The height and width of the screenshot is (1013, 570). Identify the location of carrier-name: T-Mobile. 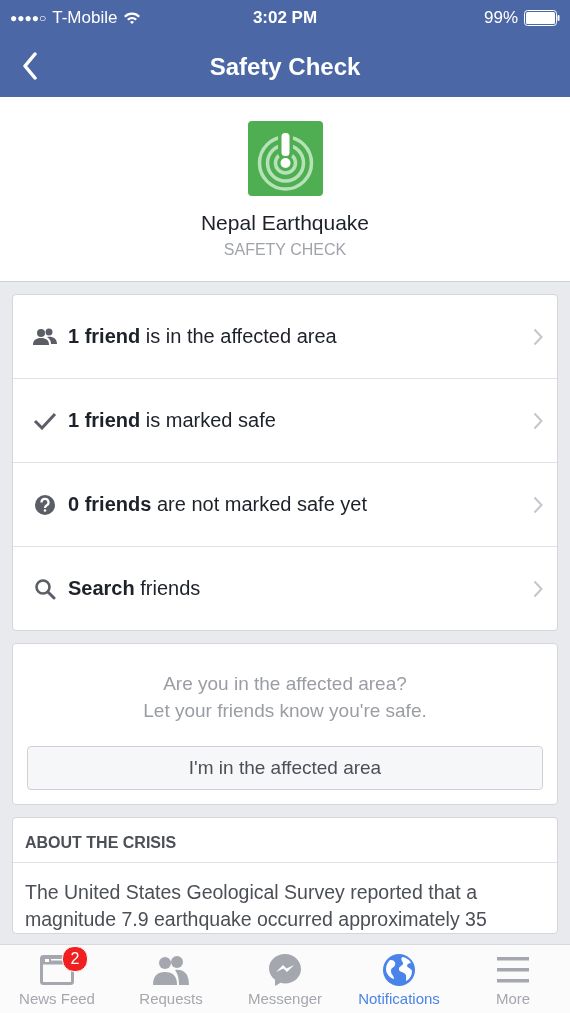
(85, 18).